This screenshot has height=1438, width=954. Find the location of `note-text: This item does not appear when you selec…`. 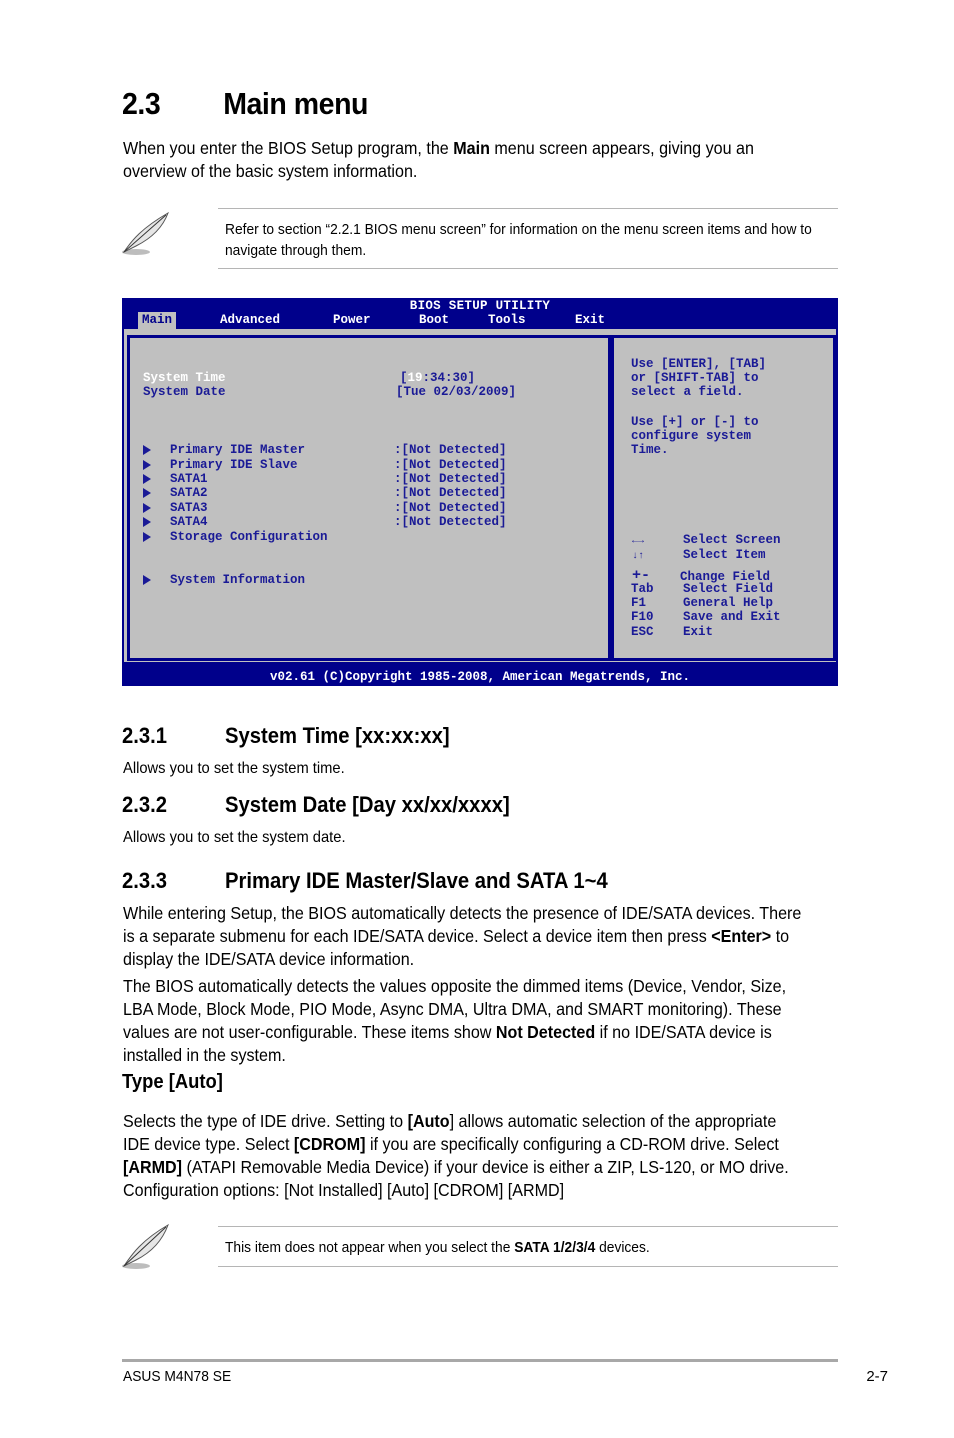

note-text: This item does not appear when you selec… is located at coordinates (519, 1247).